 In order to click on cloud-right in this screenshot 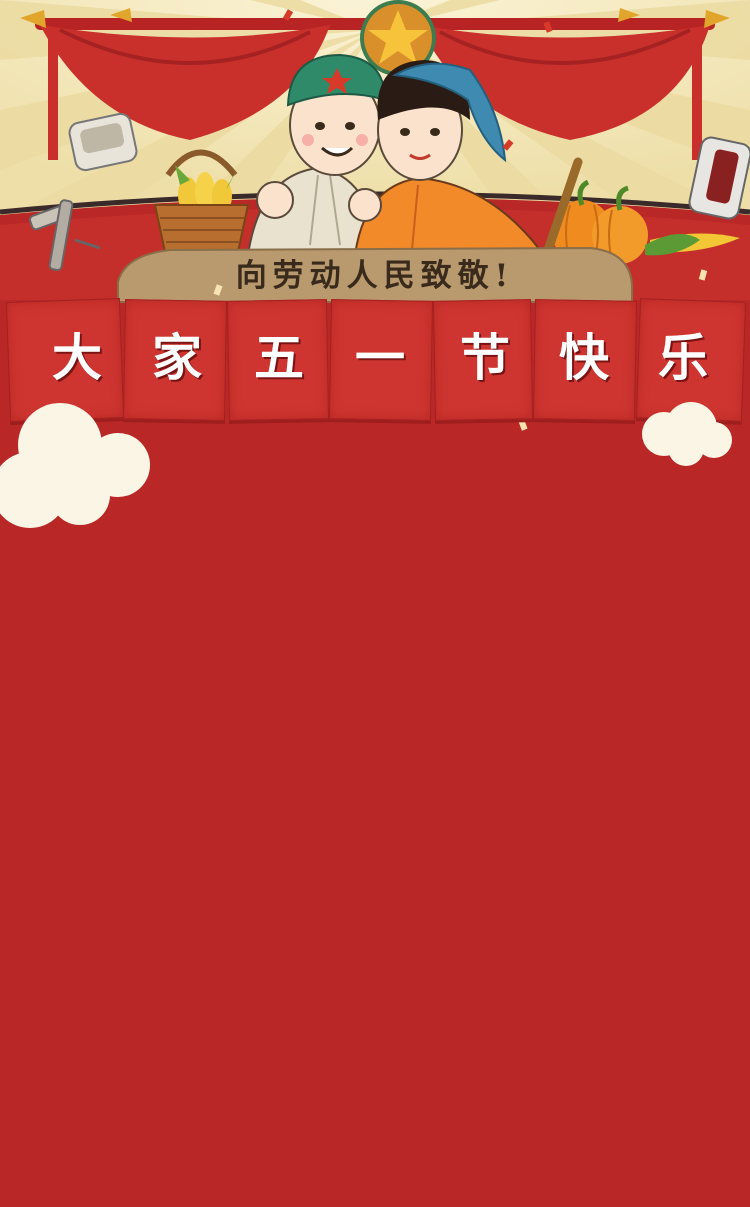, I will do `click(687, 434)`.